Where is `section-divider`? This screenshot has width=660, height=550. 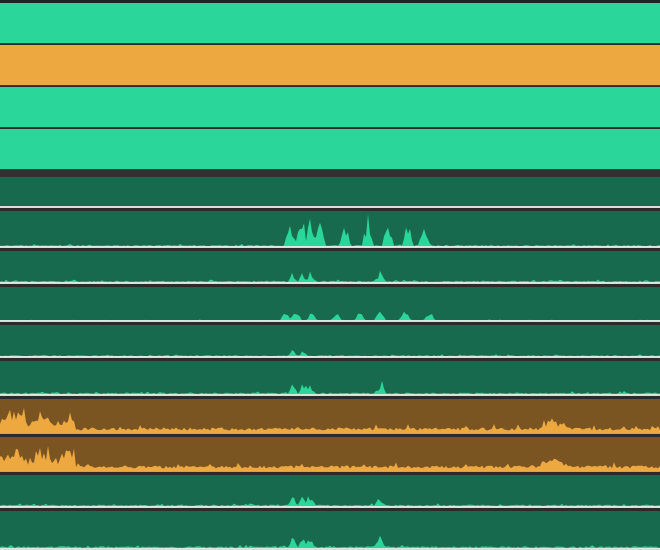
section-divider is located at coordinates (330, 173).